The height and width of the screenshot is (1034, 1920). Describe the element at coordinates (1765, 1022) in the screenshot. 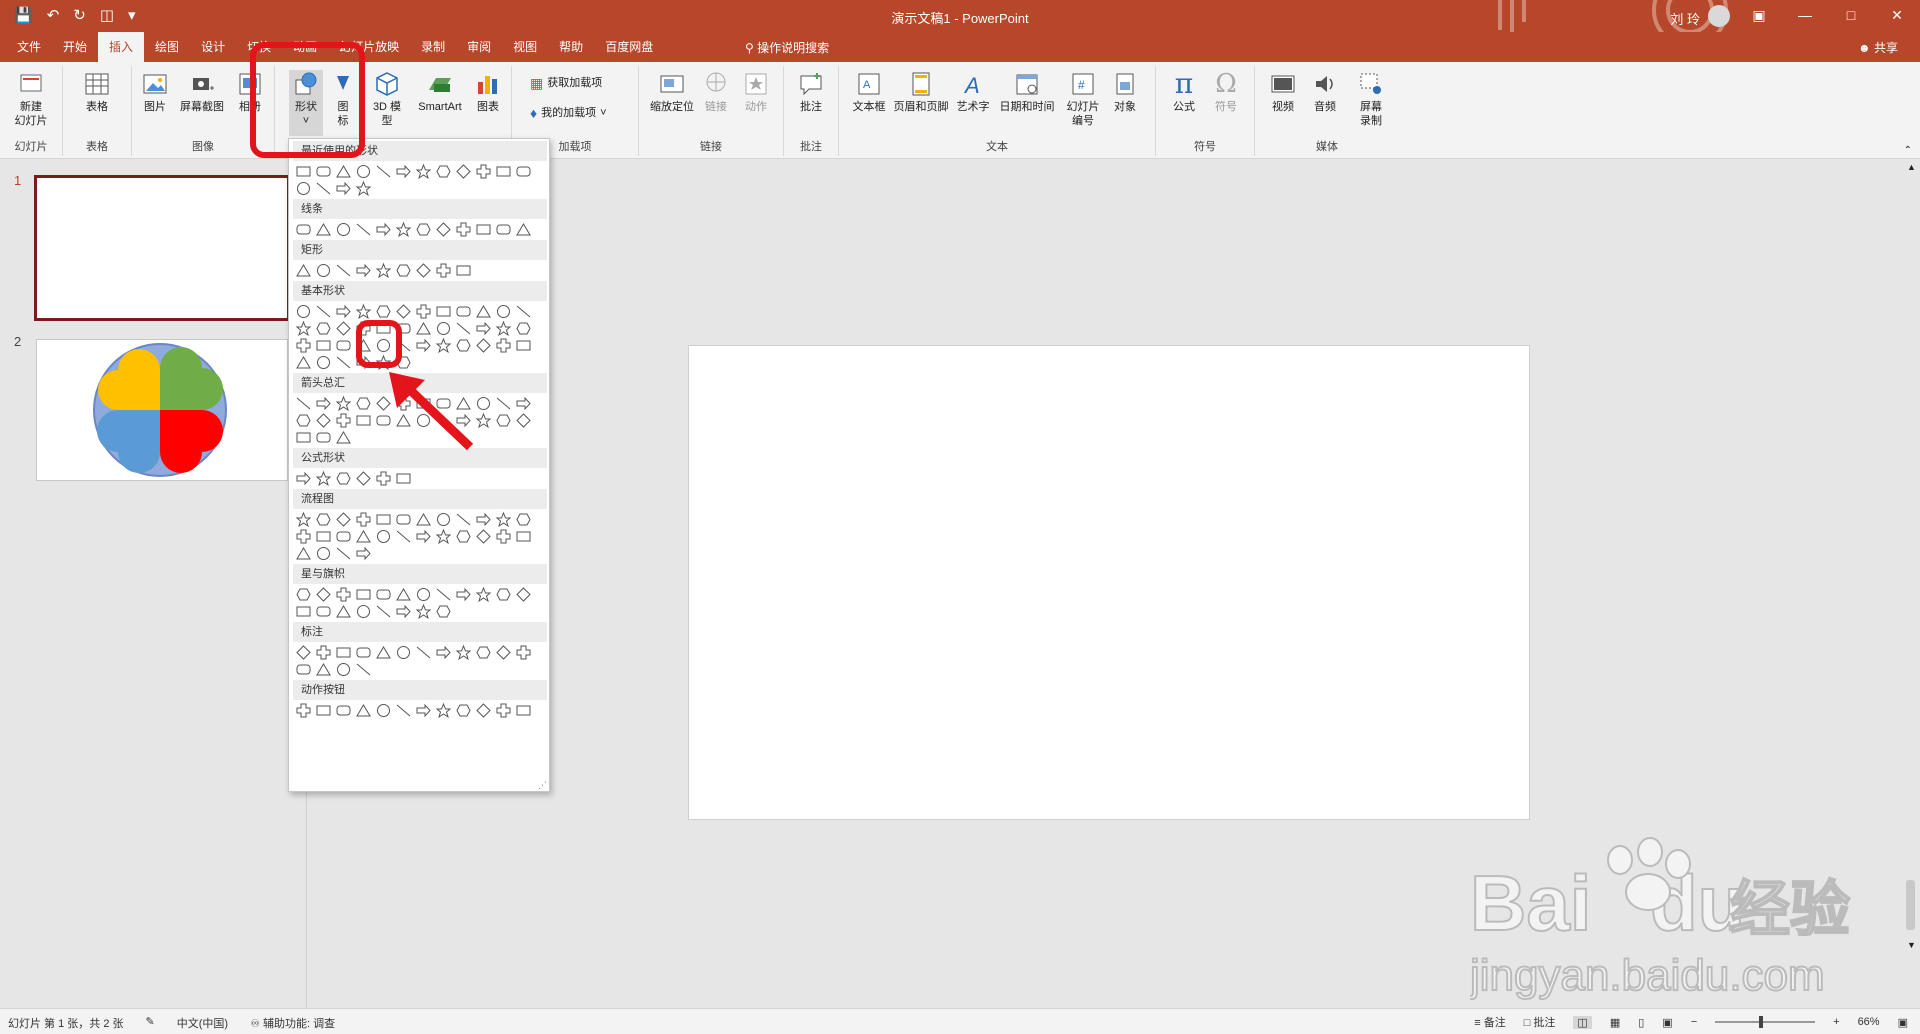

I see `zoom-slider` at that location.